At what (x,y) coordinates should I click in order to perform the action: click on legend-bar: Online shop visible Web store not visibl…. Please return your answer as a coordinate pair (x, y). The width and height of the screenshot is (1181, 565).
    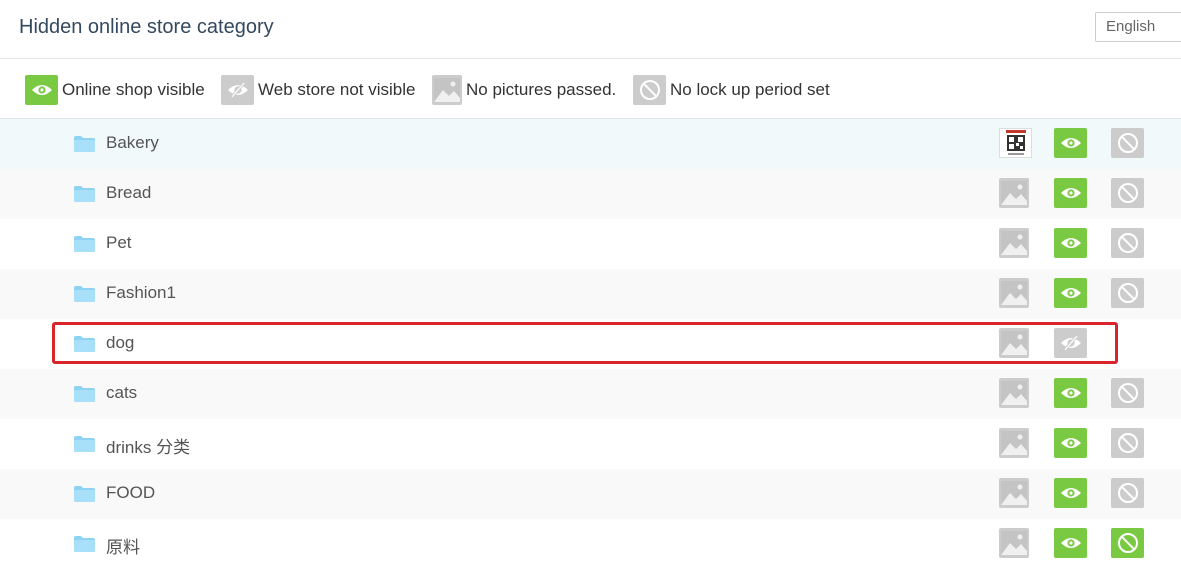
    Looking at the image, I should click on (590, 89).